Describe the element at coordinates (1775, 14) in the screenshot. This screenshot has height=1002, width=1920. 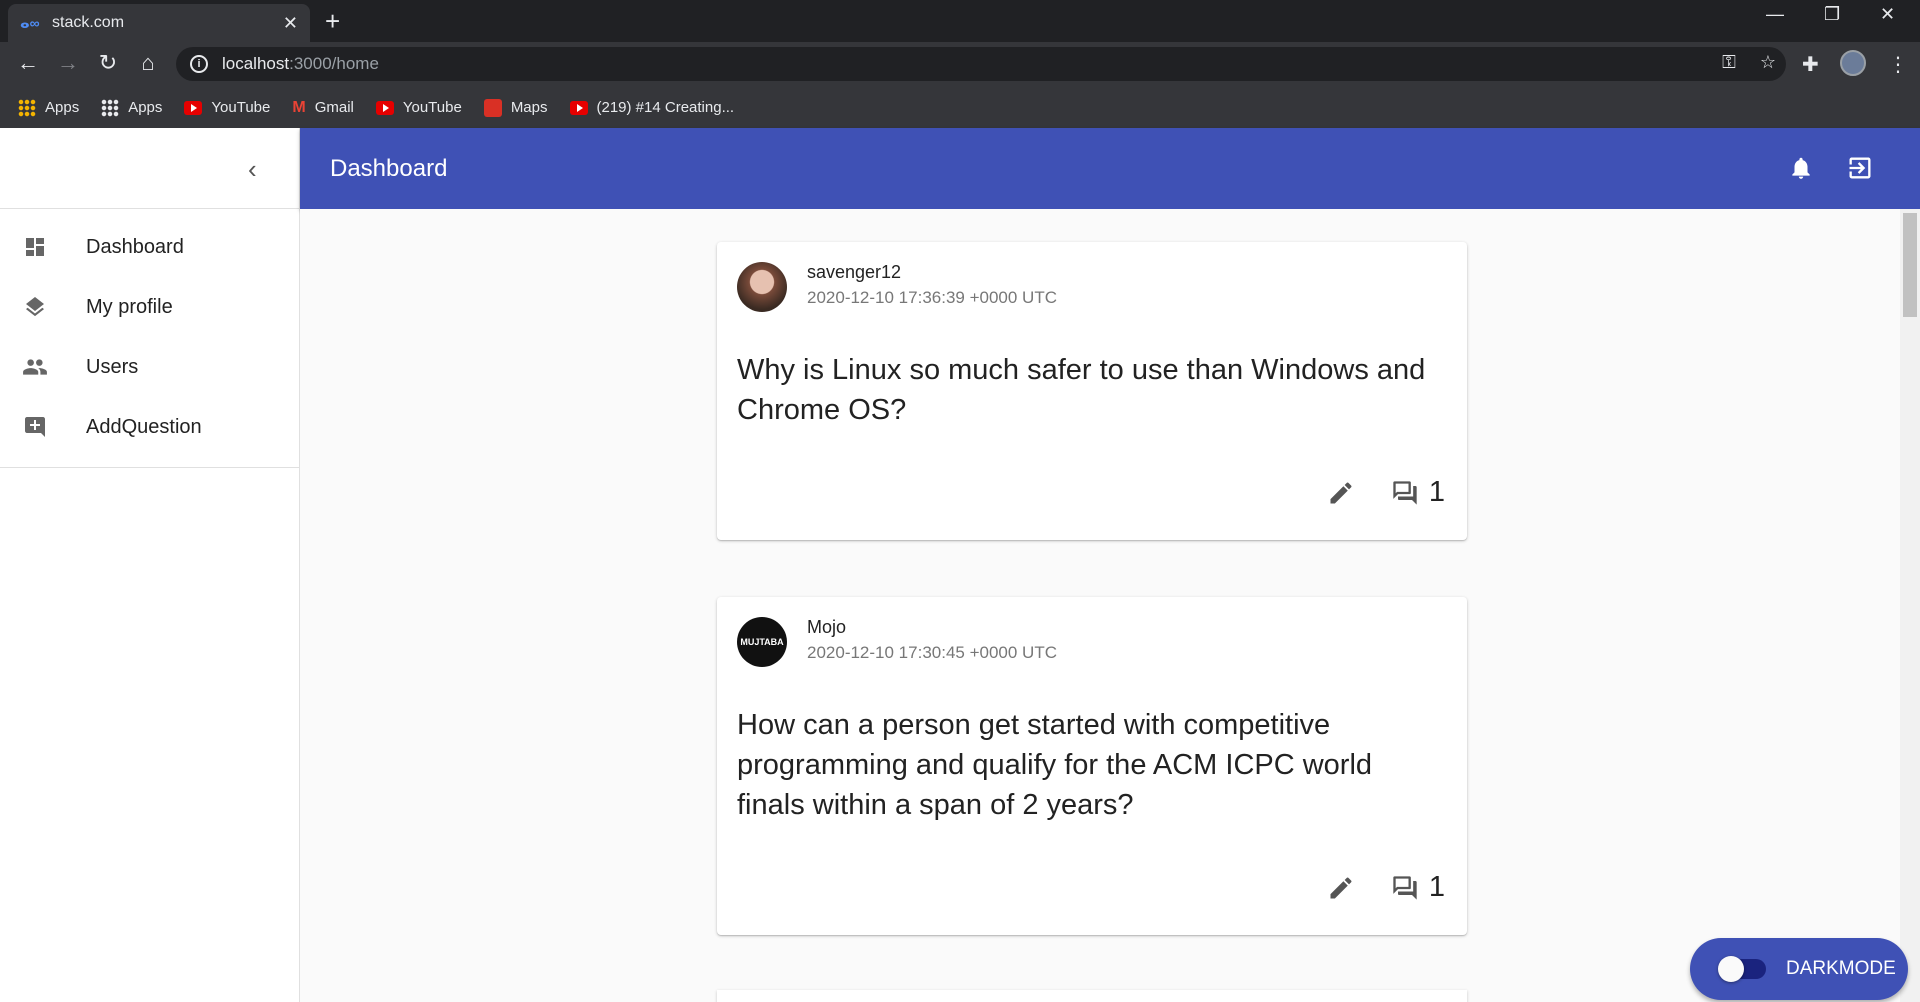
I see `minimize-icon: —` at that location.